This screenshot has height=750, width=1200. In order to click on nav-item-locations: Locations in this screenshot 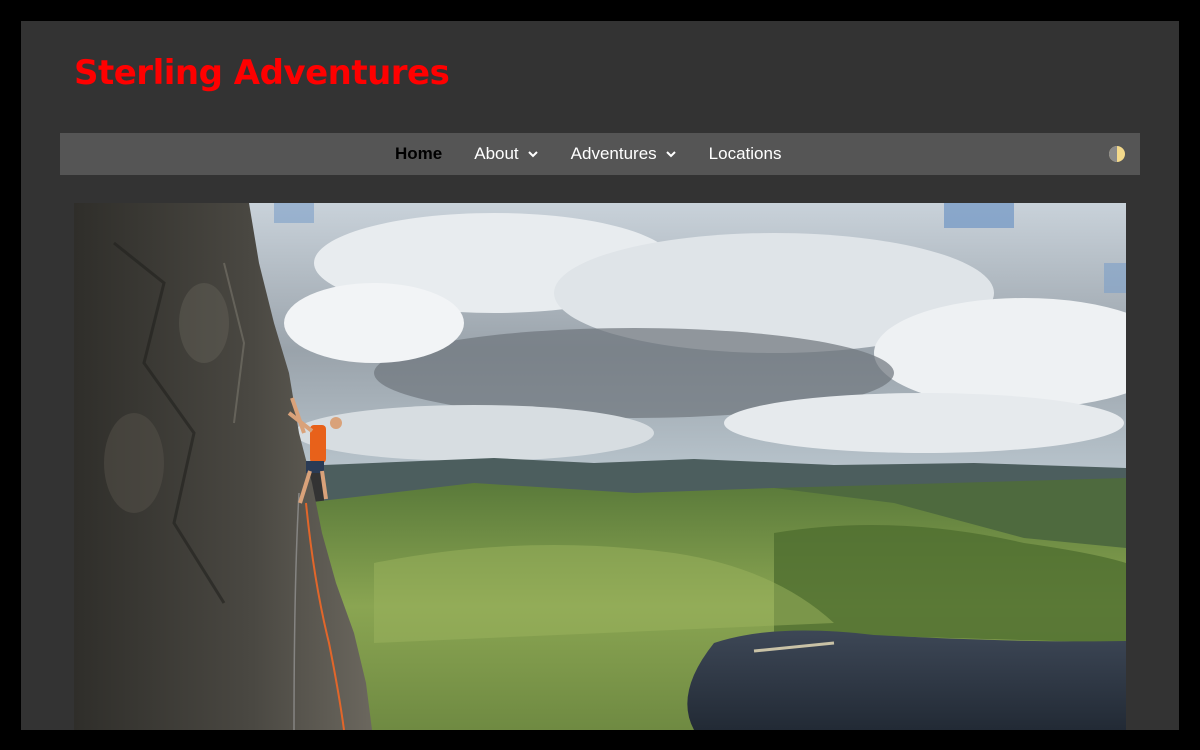, I will do `click(745, 154)`.